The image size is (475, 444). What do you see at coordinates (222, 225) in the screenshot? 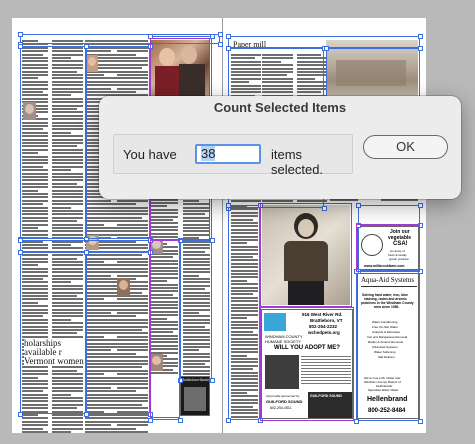
I see `spread-spine` at bounding box center [222, 225].